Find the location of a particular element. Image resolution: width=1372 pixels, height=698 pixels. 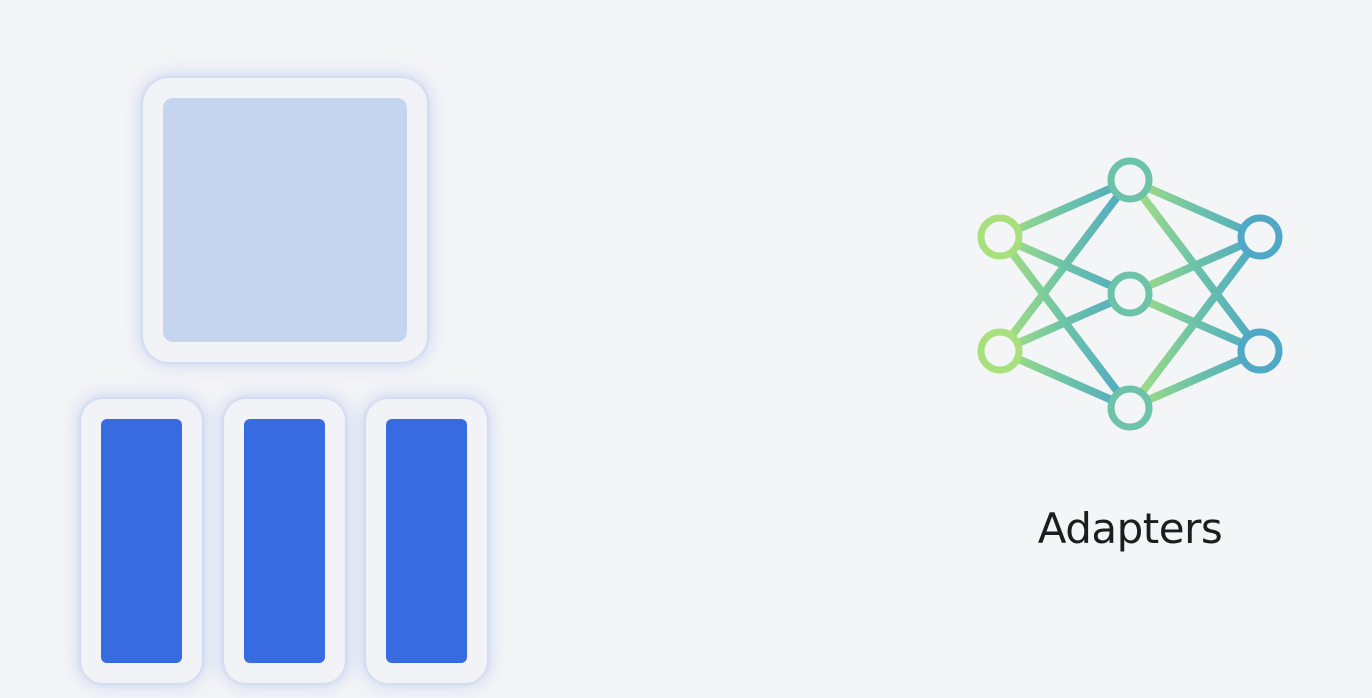

base-model-tile is located at coordinates (285, 220).